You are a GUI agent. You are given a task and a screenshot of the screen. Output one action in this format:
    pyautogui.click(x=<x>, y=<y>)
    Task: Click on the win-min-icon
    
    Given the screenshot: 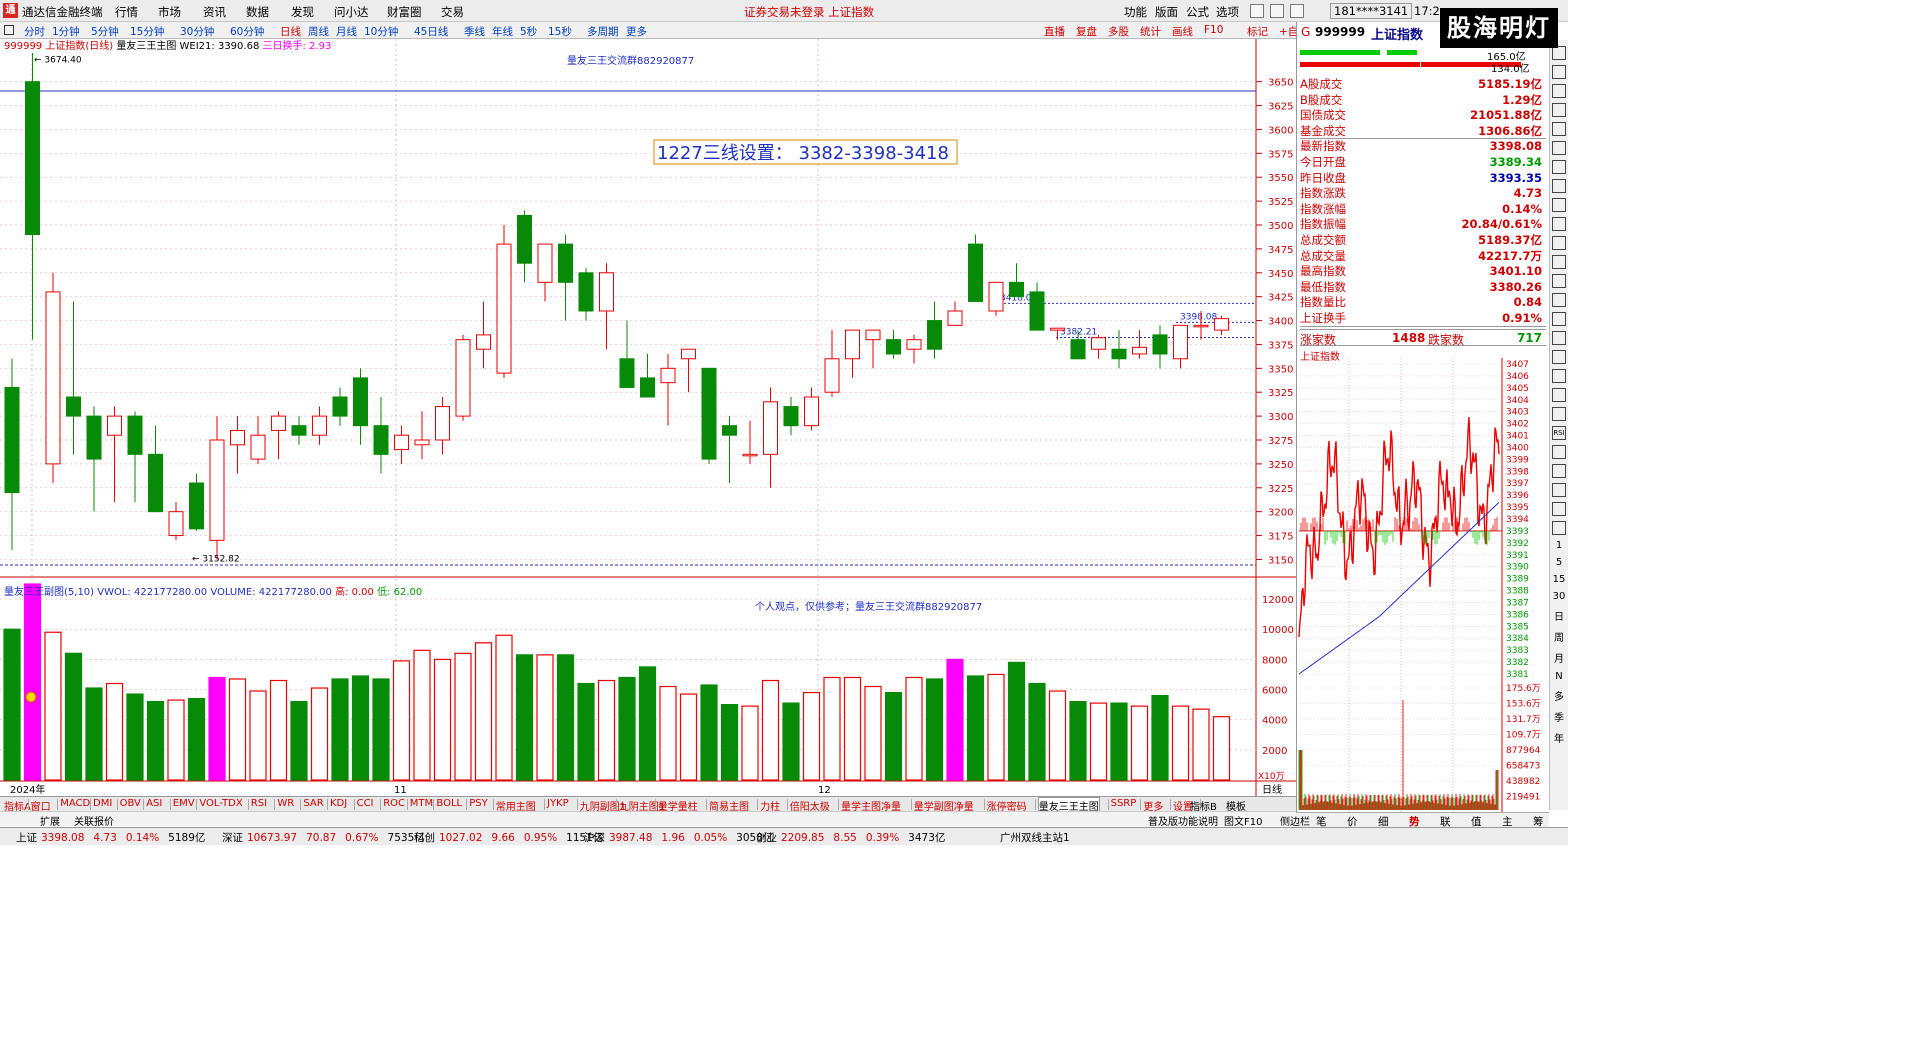 What is the action you would take?
    pyautogui.click(x=1257, y=11)
    